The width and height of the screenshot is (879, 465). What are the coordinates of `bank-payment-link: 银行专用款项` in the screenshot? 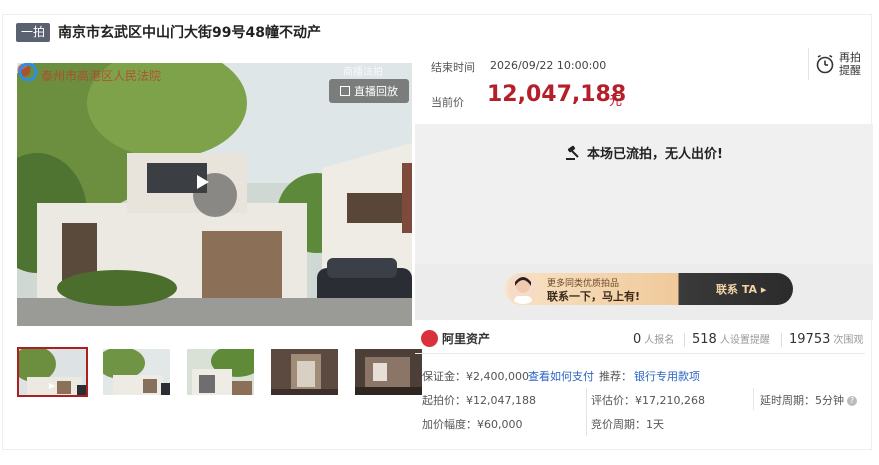 It's located at (667, 376).